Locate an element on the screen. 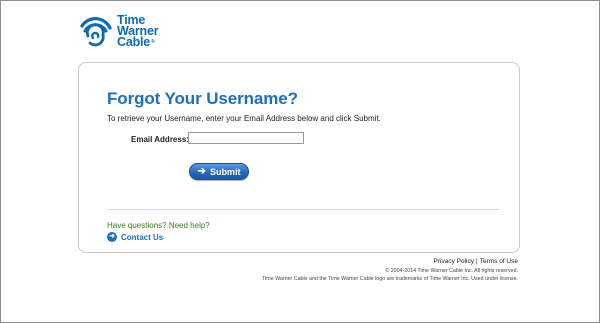 The width and height of the screenshot is (600, 323). footer-links: Privacy Policy | Terms of Use is located at coordinates (476, 261).